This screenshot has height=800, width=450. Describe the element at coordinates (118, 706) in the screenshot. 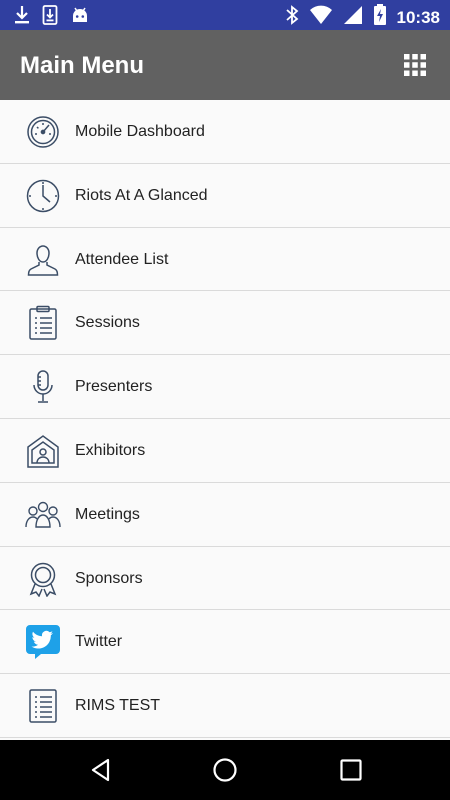

I see `menu-item-label: RIMS TEST` at that location.